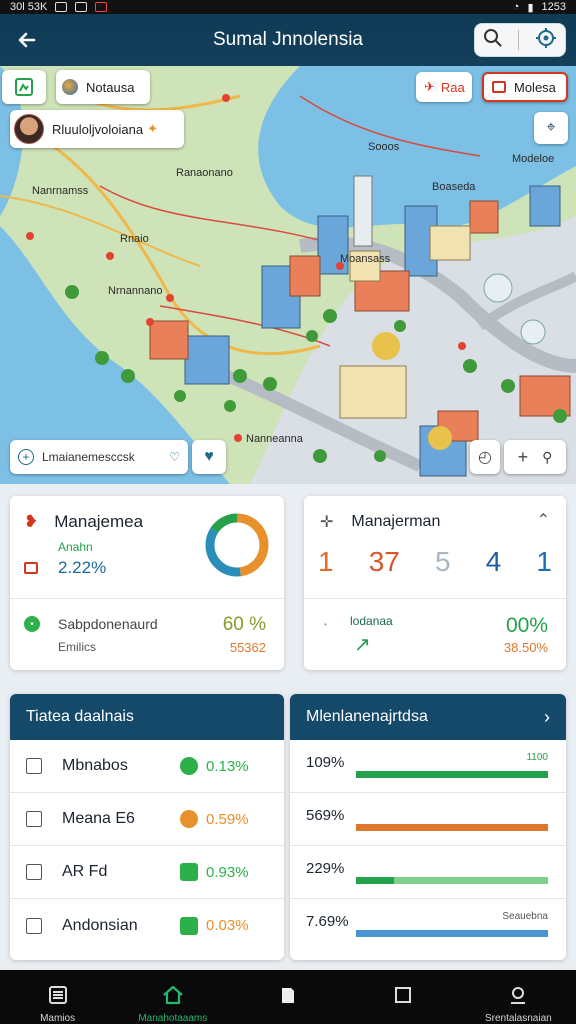 Image resolution: width=576 pixels, height=1024 pixels. Describe the element at coordinates (288, 7) in the screenshot. I see `status-bar: 30l 53K ◔ ▮ 1253` at that location.